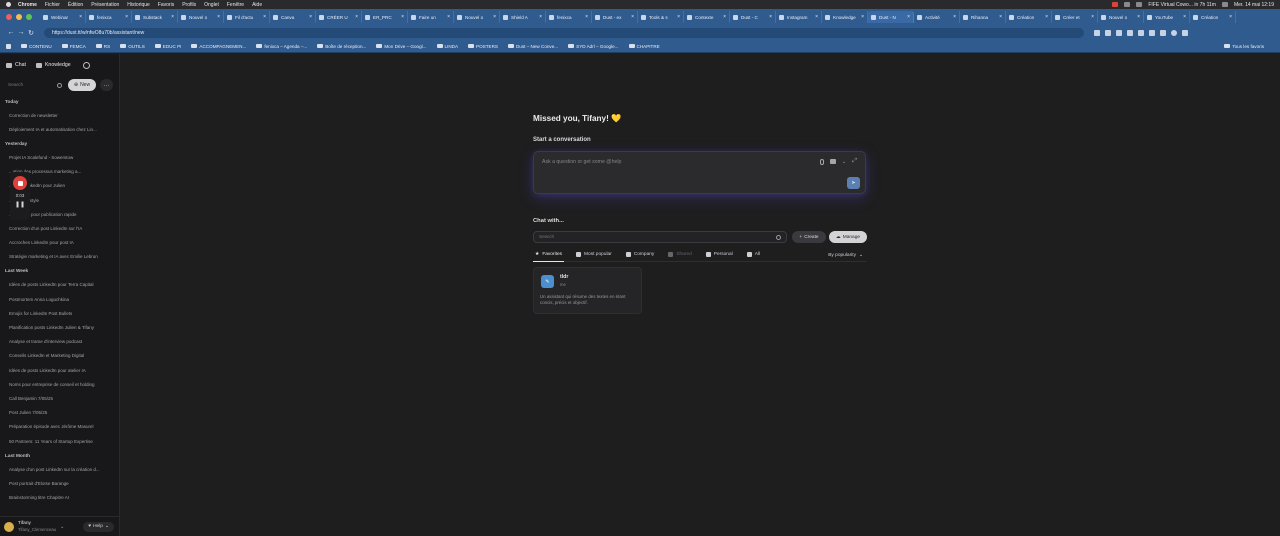  What do you see at coordinates (845, 17) in the screenshot?
I see `browser-tab: Knowledge ×` at bounding box center [845, 17].